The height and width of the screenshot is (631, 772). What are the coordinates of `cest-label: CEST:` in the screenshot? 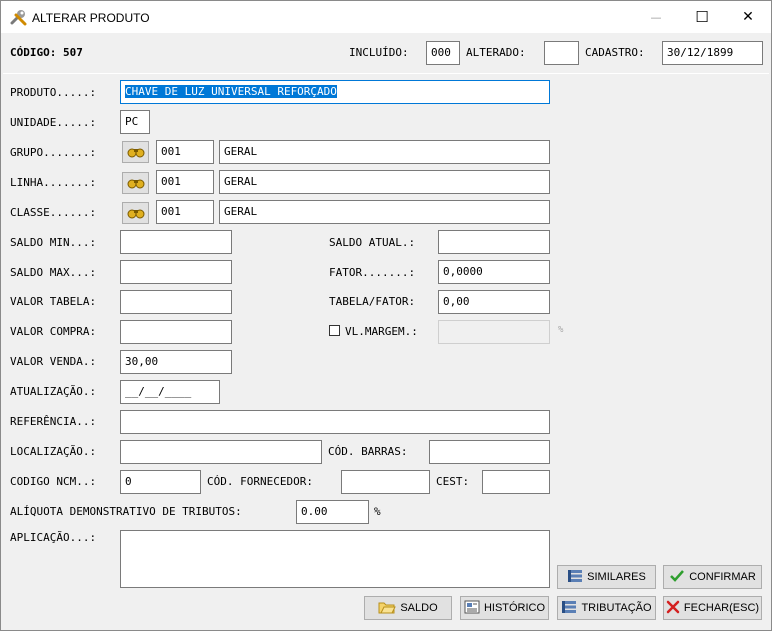 It's located at (453, 481).